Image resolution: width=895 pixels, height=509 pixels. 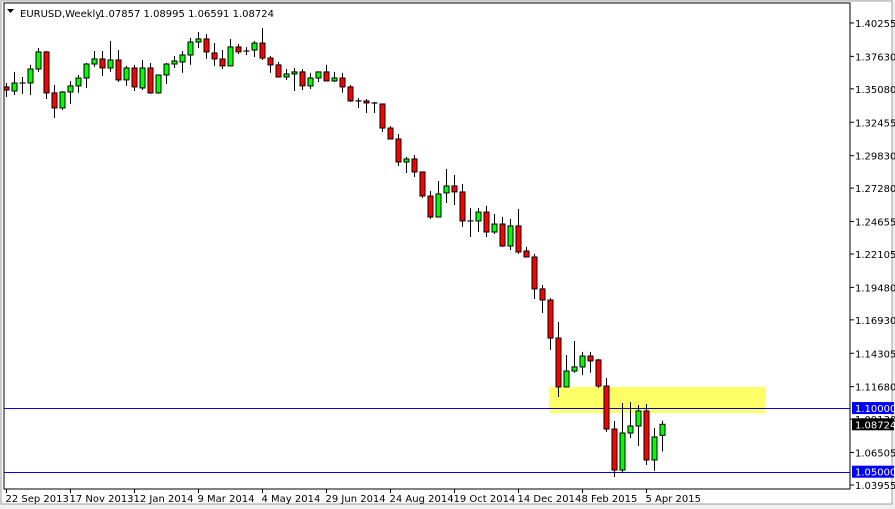 What do you see at coordinates (875, 486) in the screenshot?
I see `price-tick-label: 1.03955` at bounding box center [875, 486].